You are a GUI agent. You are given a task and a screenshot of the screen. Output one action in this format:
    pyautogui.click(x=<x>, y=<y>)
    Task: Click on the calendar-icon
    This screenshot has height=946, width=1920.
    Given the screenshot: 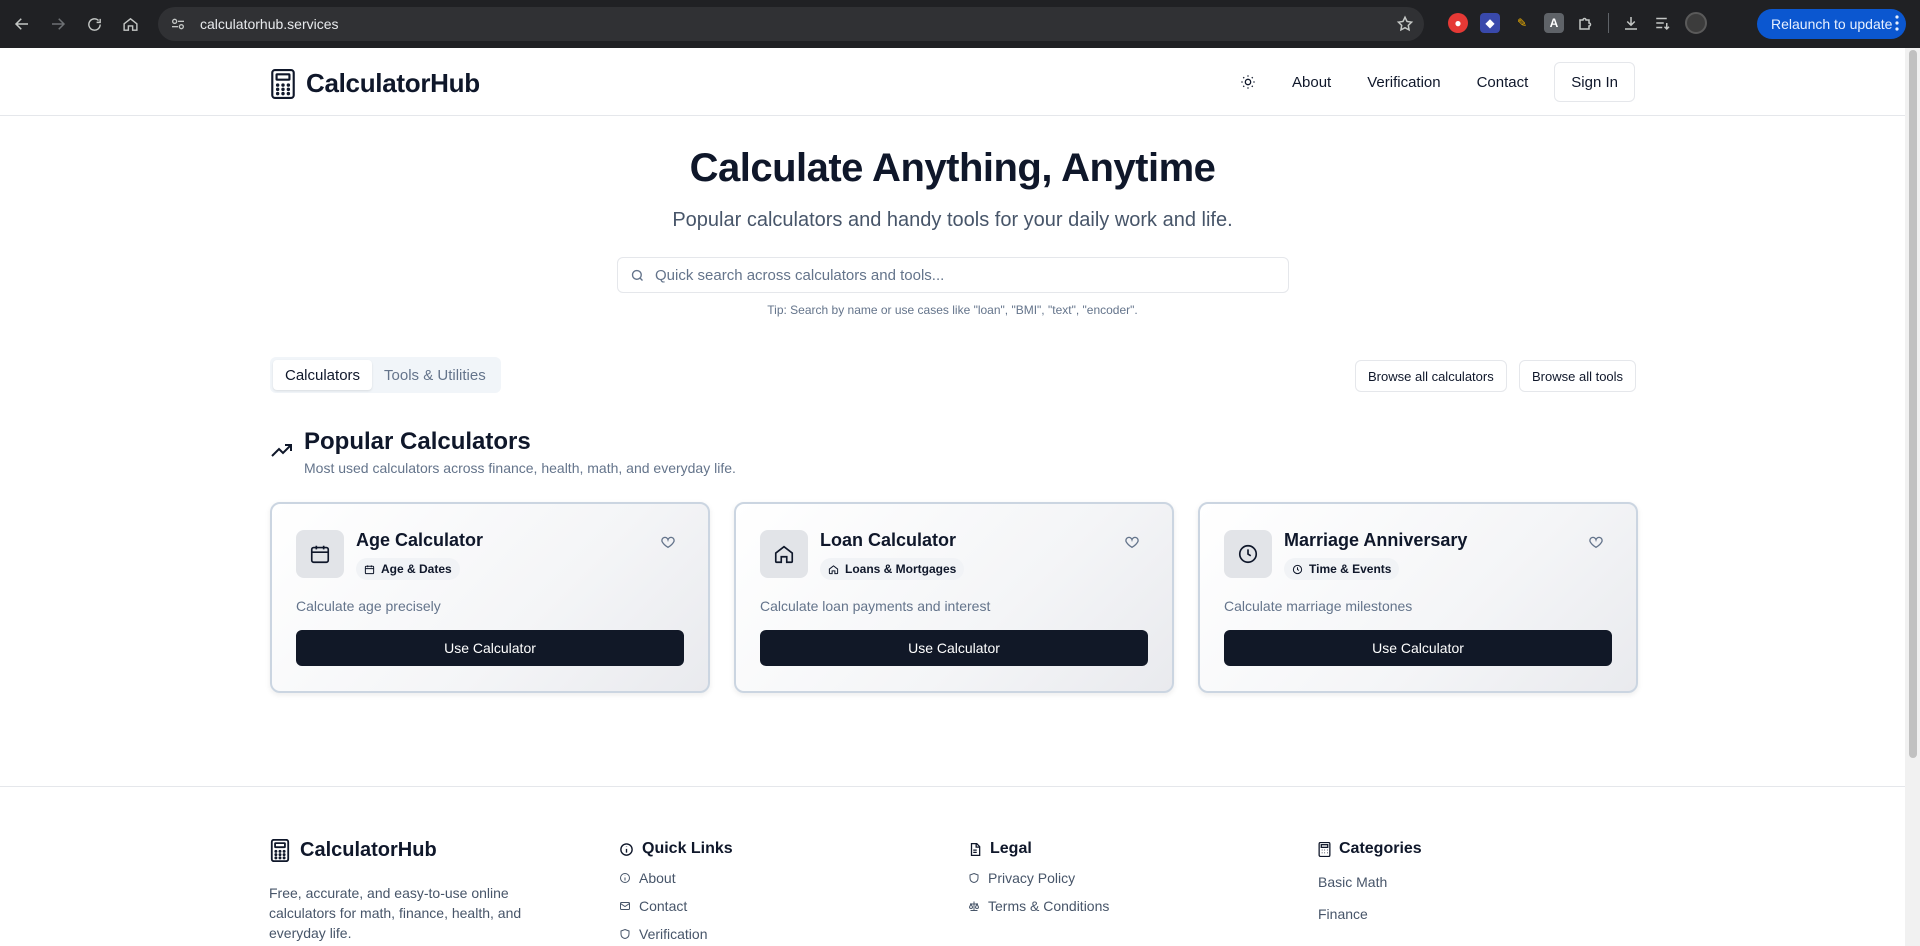 What is the action you would take?
    pyautogui.click(x=320, y=554)
    